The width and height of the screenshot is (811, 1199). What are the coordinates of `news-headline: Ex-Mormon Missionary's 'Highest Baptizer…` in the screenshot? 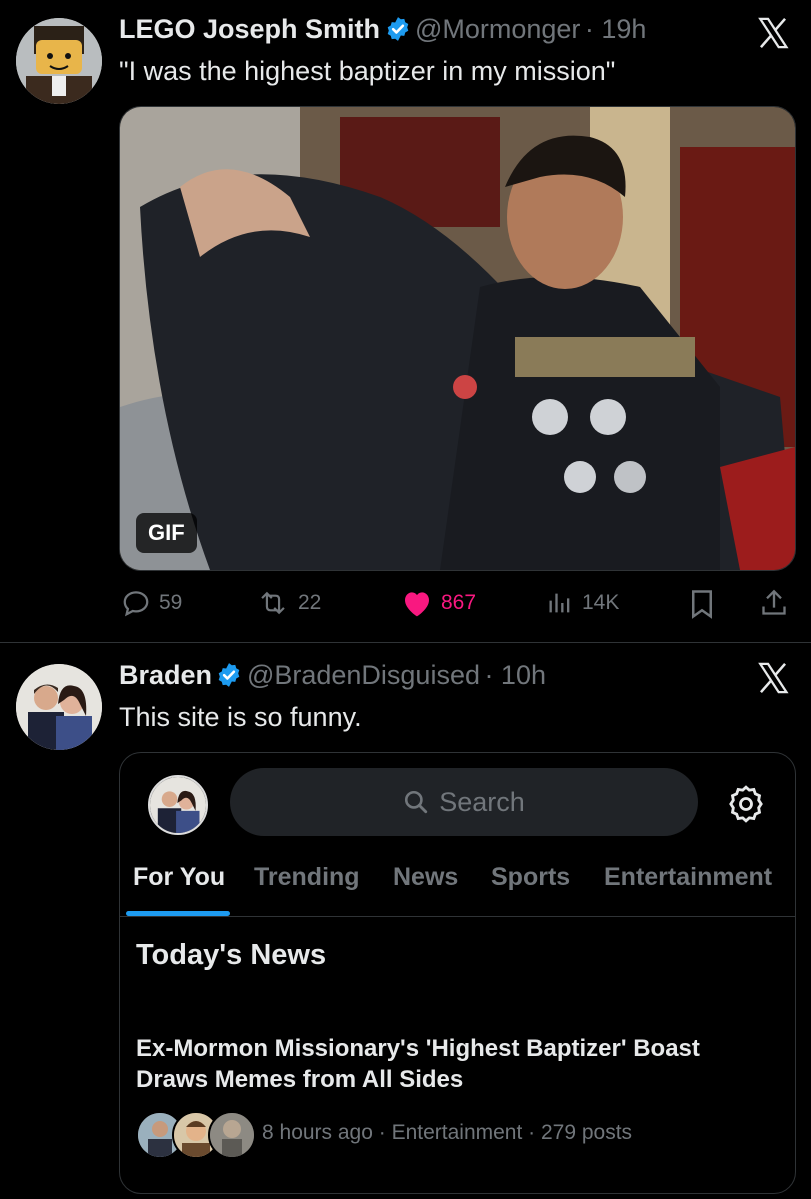 It's located at (456, 1064).